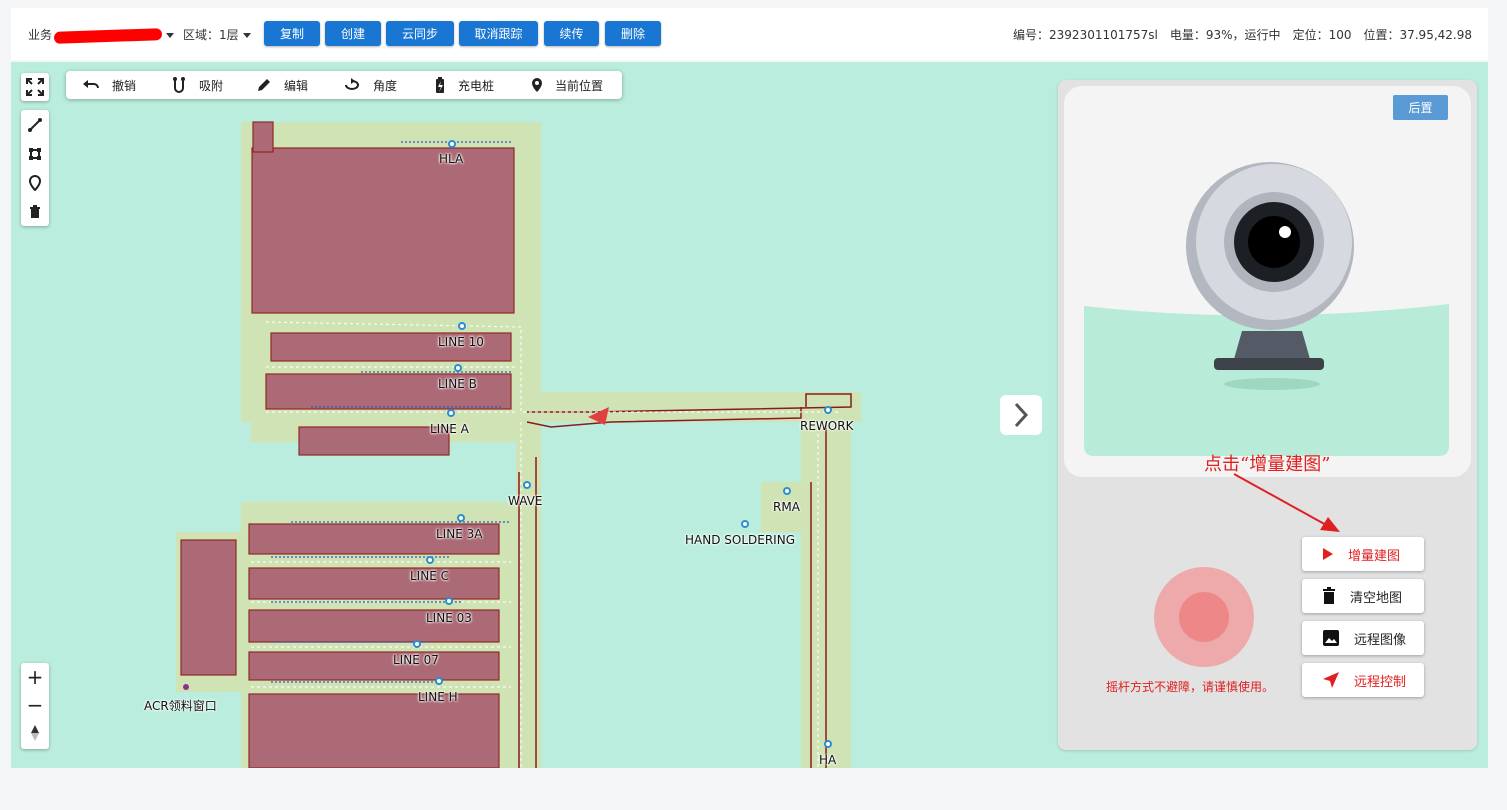 This screenshot has height=810, width=1507. What do you see at coordinates (438, 697) in the screenshot?
I see `map-label: LINE H` at bounding box center [438, 697].